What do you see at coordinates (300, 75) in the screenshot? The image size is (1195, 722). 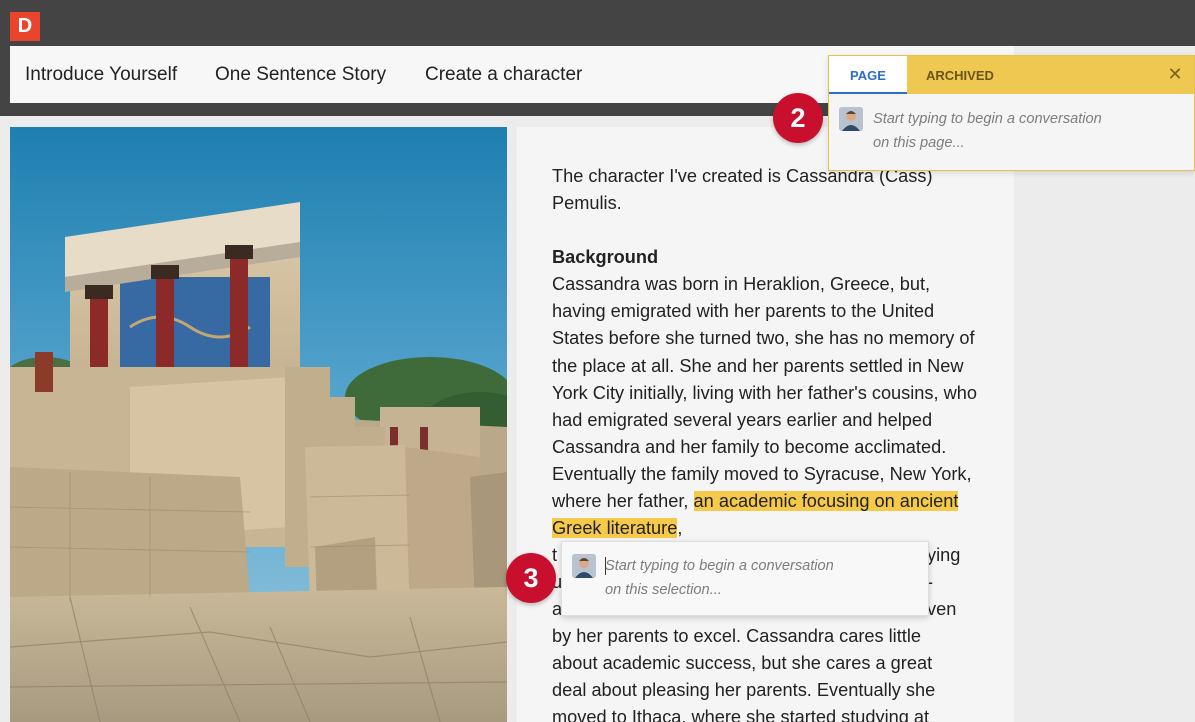 I see `nav-item-one-sentence-story: One Sentence Story` at bounding box center [300, 75].